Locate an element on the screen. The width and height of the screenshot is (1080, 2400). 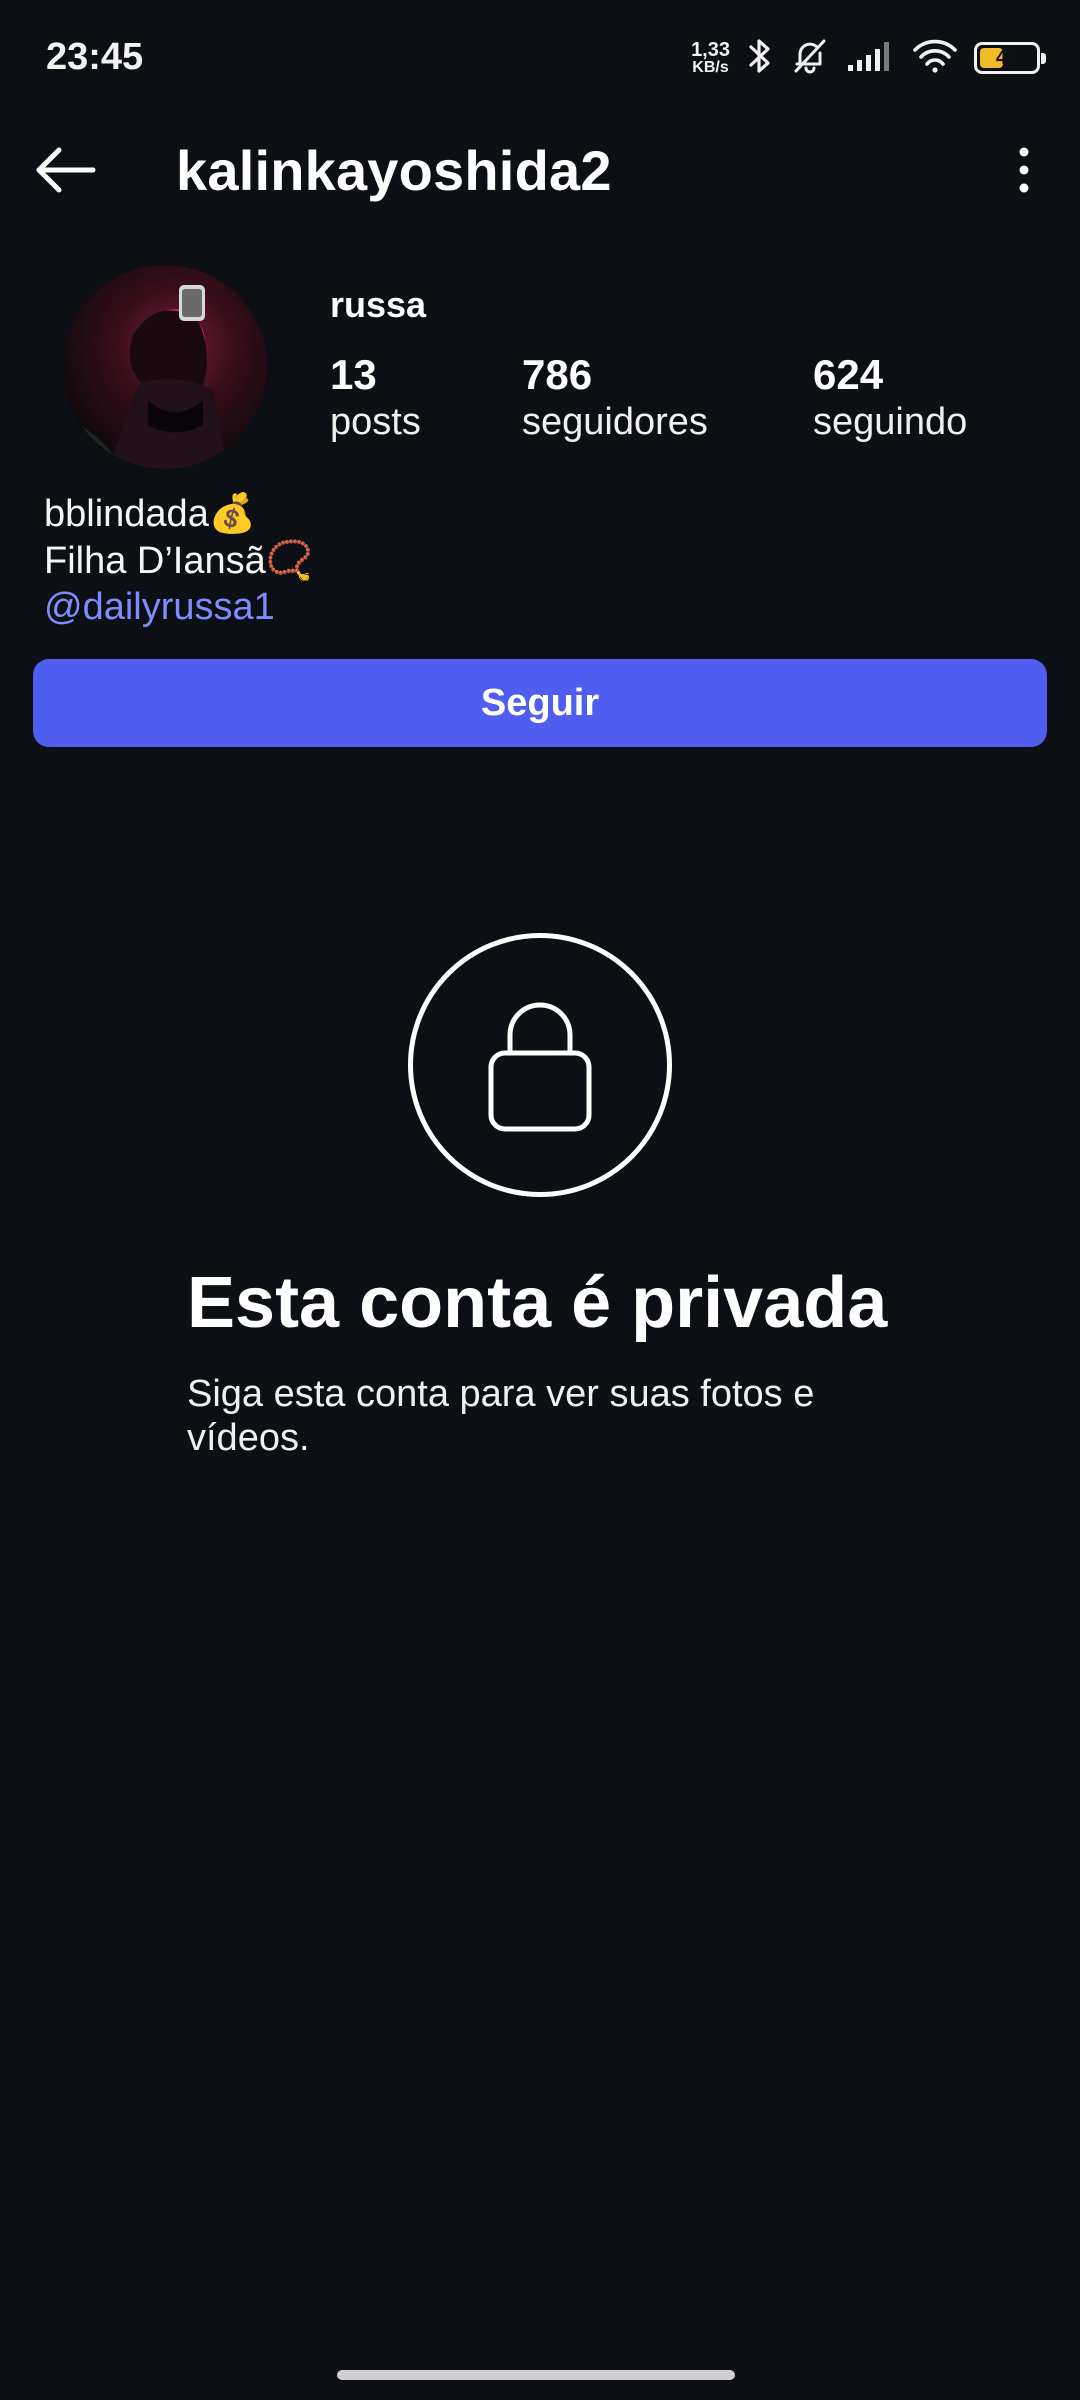
back-button is located at coordinates (65, 170).